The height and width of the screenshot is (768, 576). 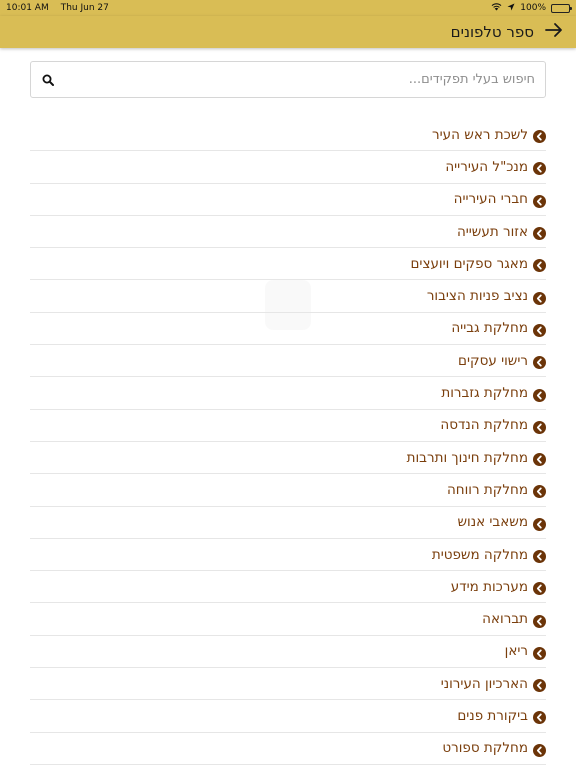 I want to click on status-time: 10:01 AM, so click(x=27, y=8).